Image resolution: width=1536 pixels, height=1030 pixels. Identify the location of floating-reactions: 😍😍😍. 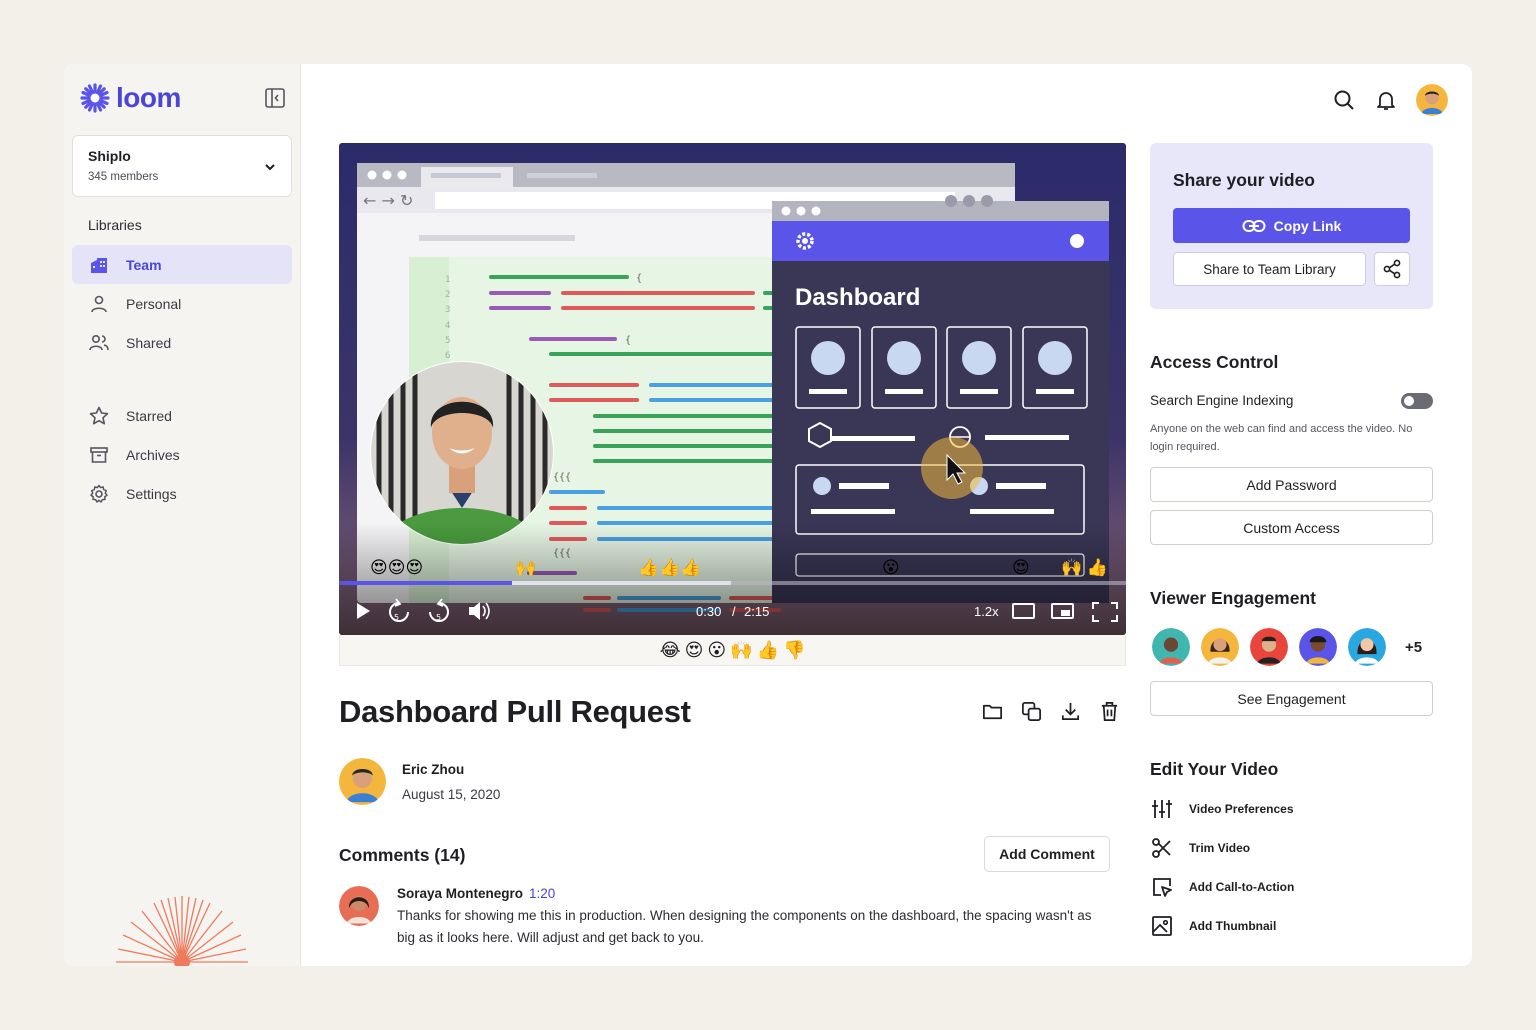
(396, 567).